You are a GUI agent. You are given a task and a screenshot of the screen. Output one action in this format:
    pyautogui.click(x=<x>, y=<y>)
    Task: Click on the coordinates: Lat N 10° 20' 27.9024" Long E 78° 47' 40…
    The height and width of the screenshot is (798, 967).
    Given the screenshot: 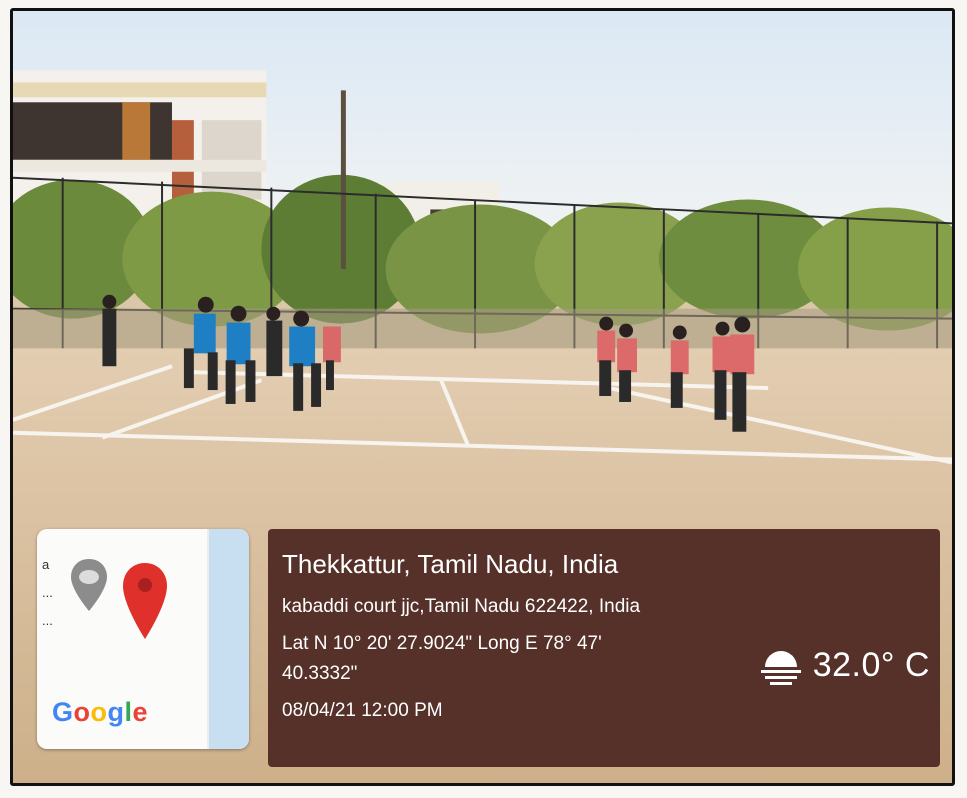 What is the action you would take?
    pyautogui.click(x=497, y=659)
    